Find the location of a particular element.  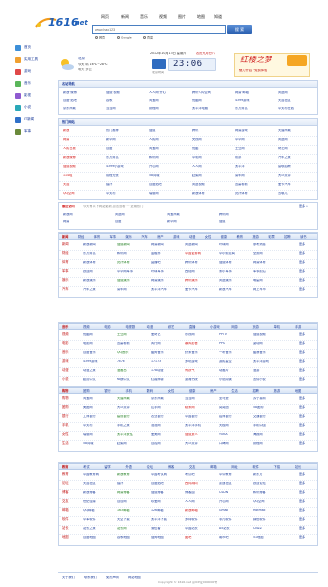

section-site-link: 太平洋游戏 is located at coordinates (269, 361).